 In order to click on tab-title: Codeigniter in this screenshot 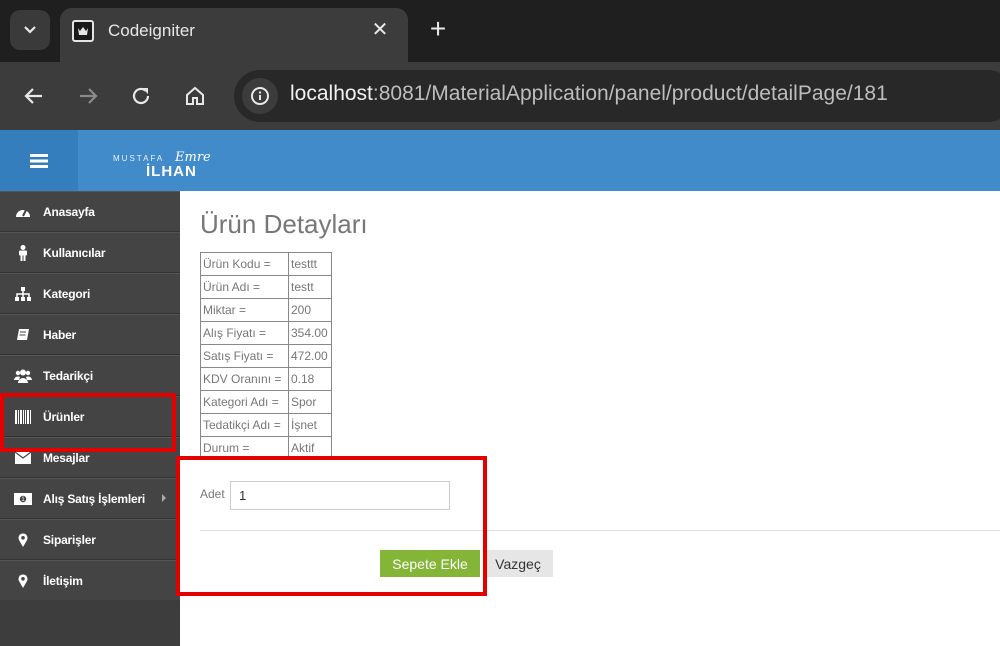, I will do `click(151, 30)`.